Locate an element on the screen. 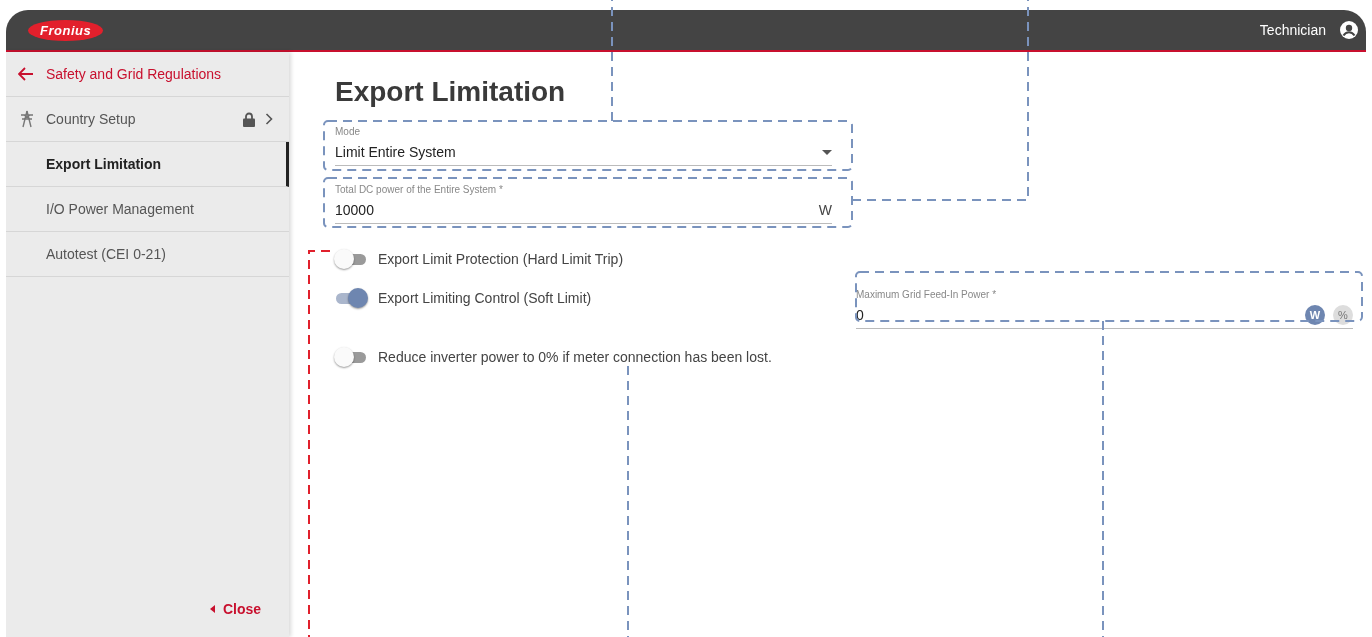  field-label: Maximum Grid Feed-In Power * is located at coordinates (927, 295).